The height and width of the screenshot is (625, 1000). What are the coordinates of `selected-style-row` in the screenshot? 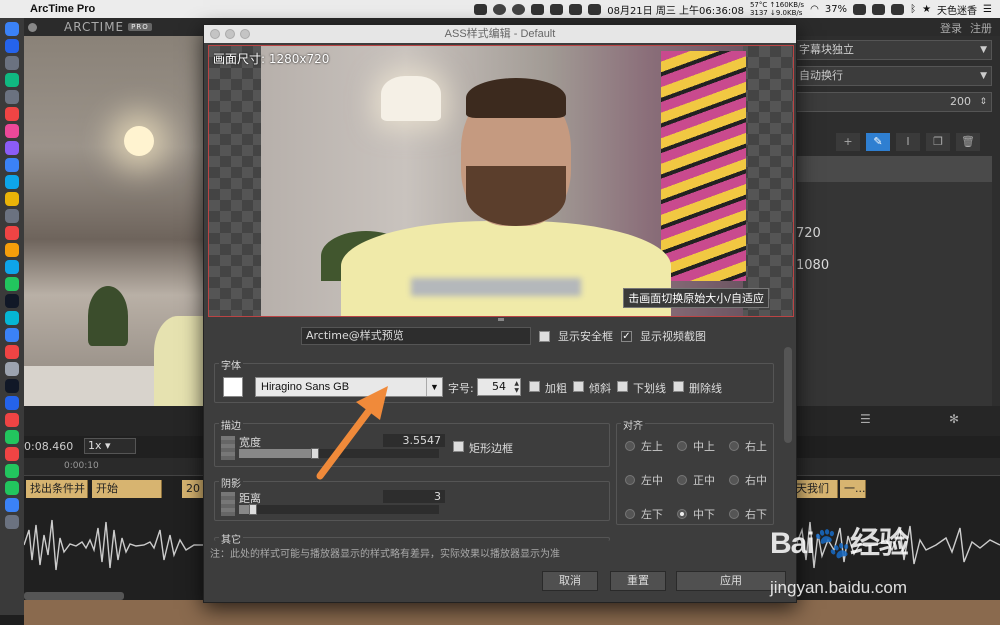 It's located at (894, 169).